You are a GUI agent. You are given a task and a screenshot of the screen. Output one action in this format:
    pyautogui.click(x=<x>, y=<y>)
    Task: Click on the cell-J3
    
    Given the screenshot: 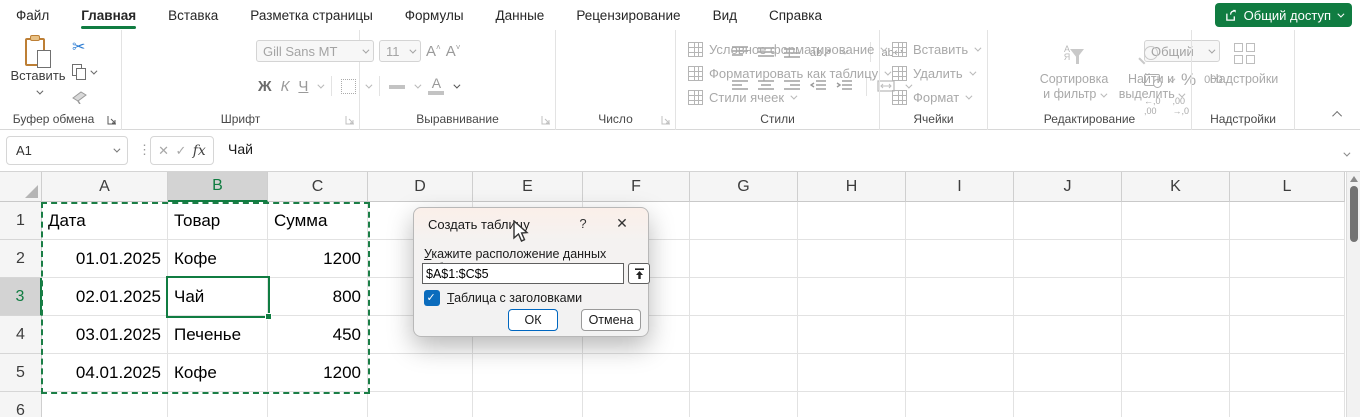 What is the action you would take?
    pyautogui.click(x=1068, y=297)
    